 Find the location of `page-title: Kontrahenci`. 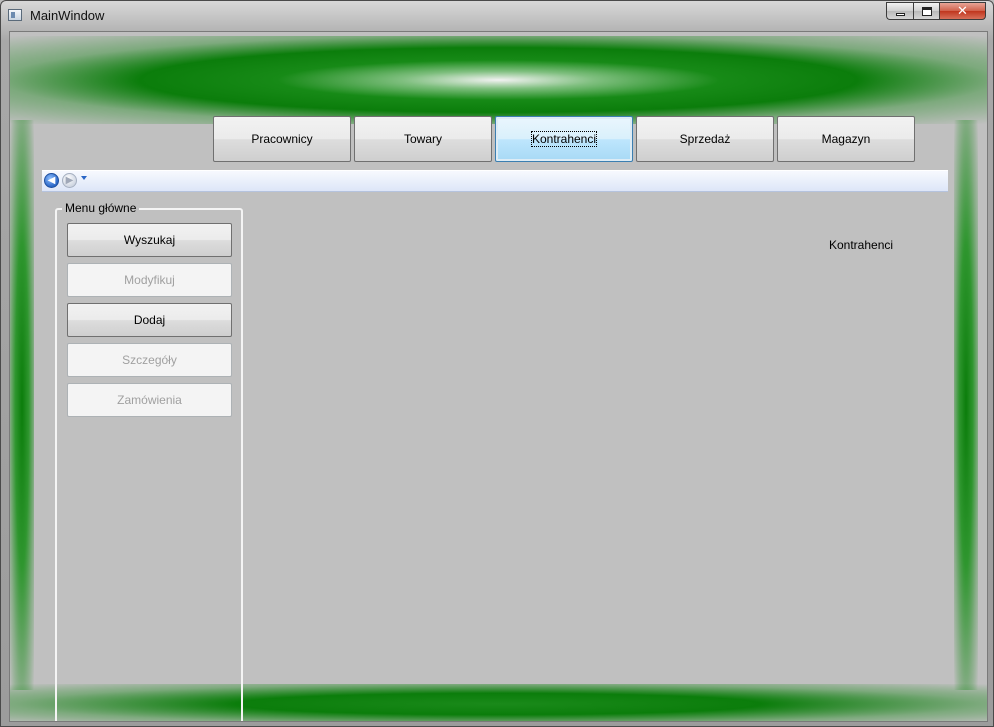

page-title: Kontrahenci is located at coordinates (861, 245).